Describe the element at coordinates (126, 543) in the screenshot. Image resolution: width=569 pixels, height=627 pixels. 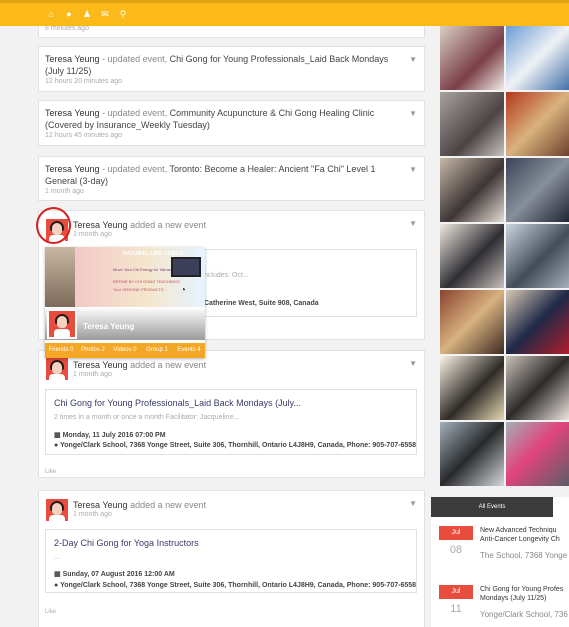
I see `event-title: 2-Day Chi Gong for Yoga Instructors` at that location.